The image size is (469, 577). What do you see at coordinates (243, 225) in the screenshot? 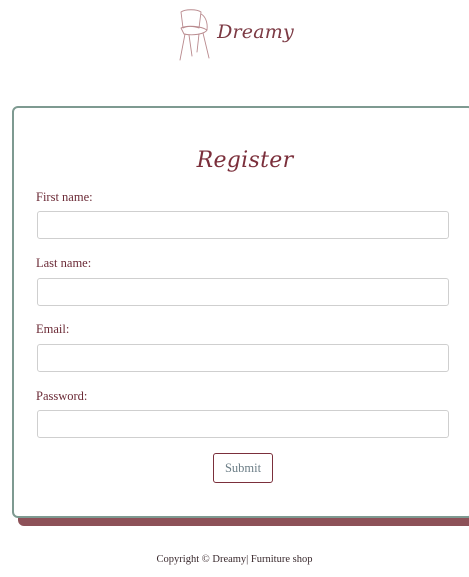
I see `first-name-input` at bounding box center [243, 225].